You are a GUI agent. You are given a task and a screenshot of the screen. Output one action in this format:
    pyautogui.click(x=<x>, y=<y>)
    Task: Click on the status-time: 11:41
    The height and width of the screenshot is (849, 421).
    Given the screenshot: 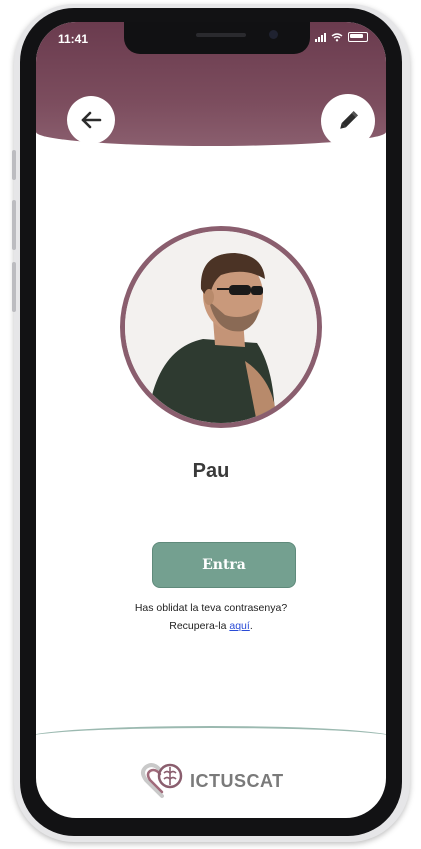 What is the action you would take?
    pyautogui.click(x=73, y=39)
    